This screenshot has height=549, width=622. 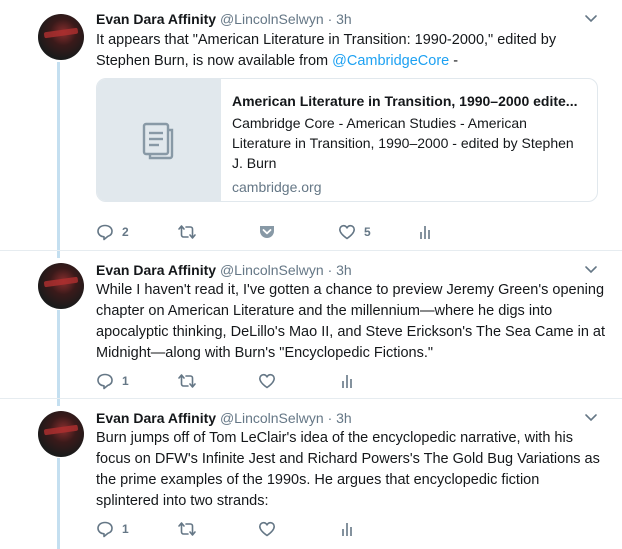 I want to click on mention-link: @CambridgeCore, so click(x=390, y=61).